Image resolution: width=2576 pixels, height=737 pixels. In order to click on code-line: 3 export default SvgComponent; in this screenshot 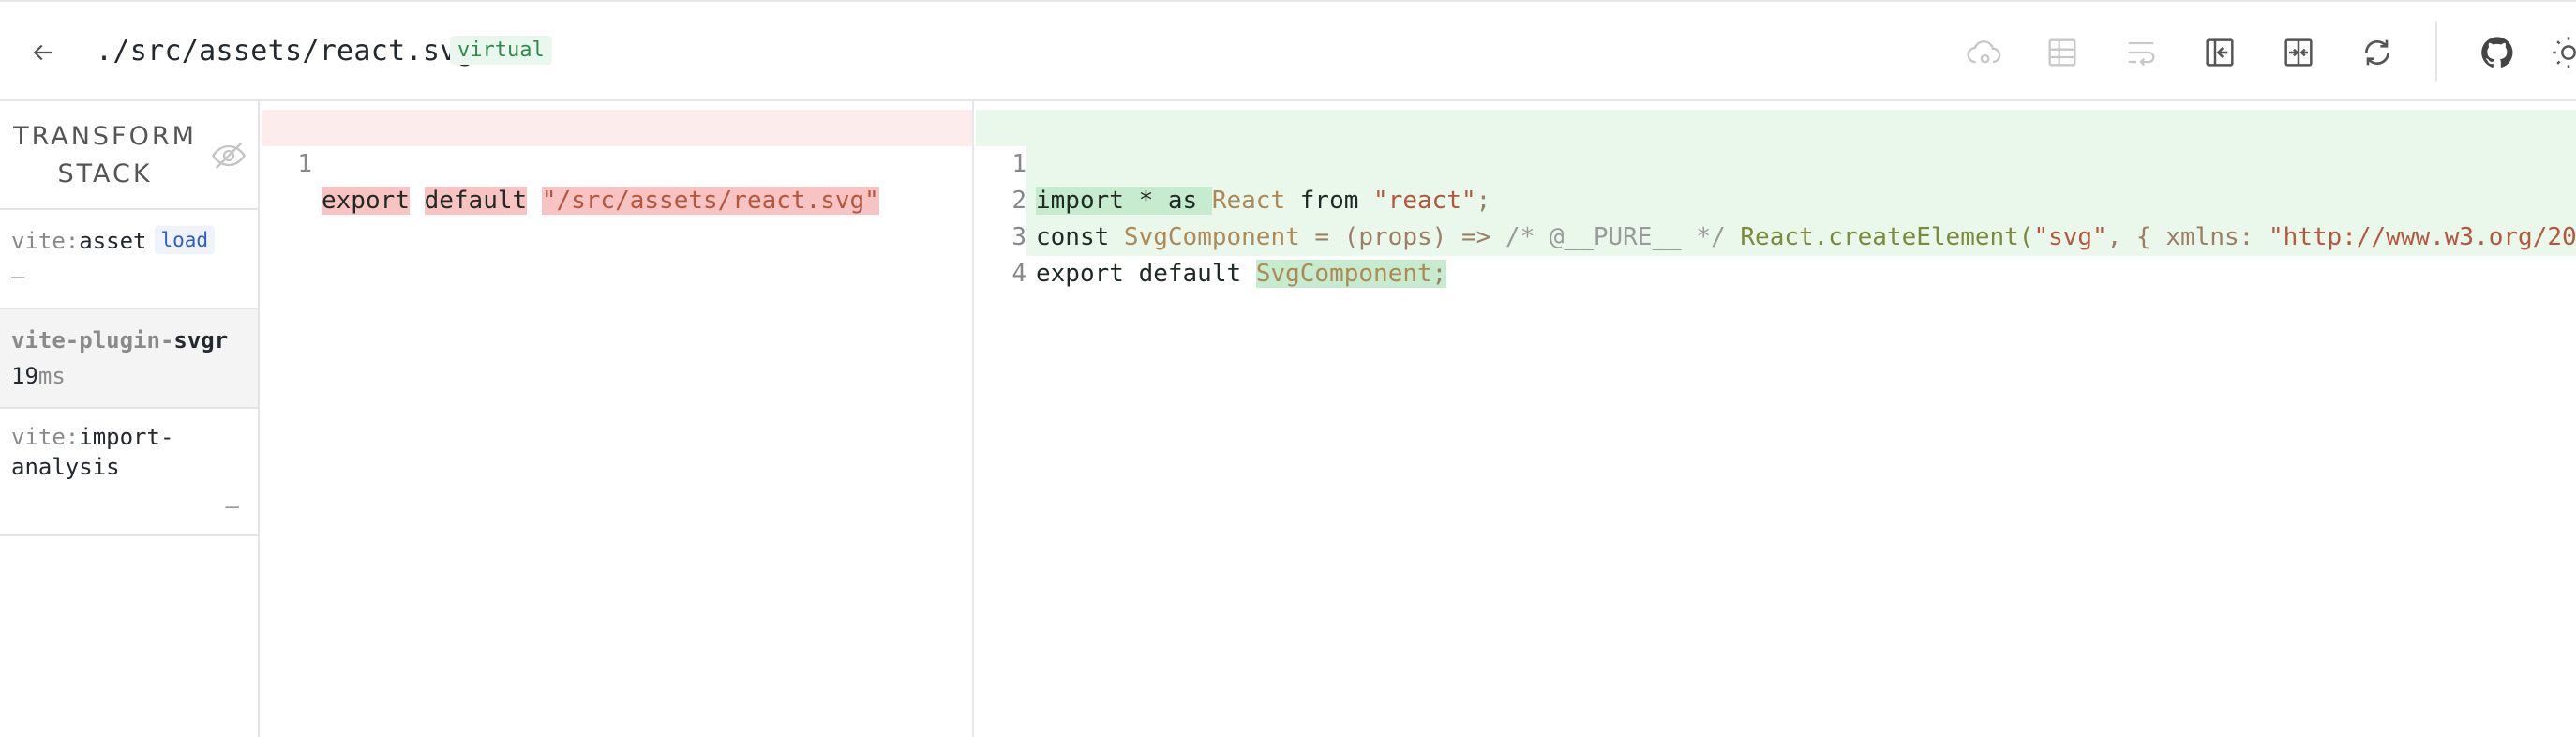, I will do `click(1776, 235)`.